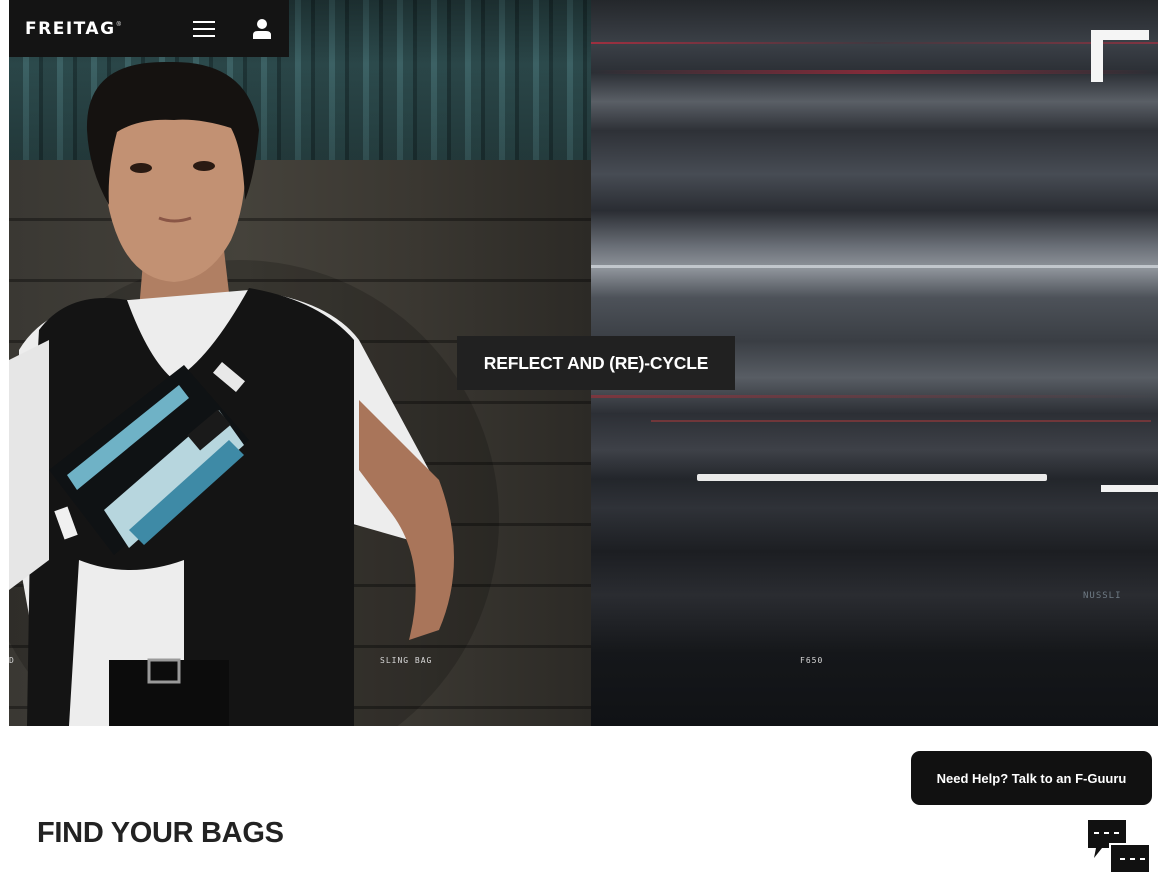  I want to click on menu-button, so click(204, 29).